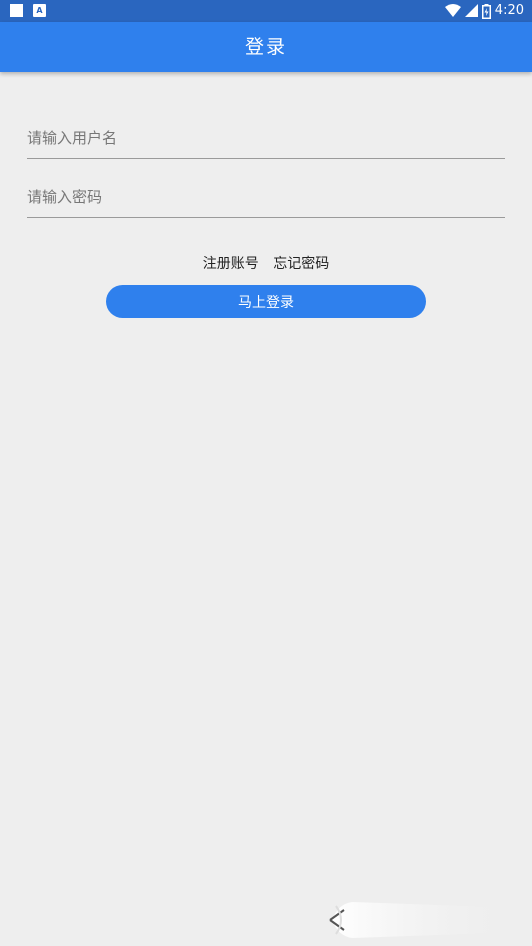  I want to click on battery-icon, so click(486, 11).